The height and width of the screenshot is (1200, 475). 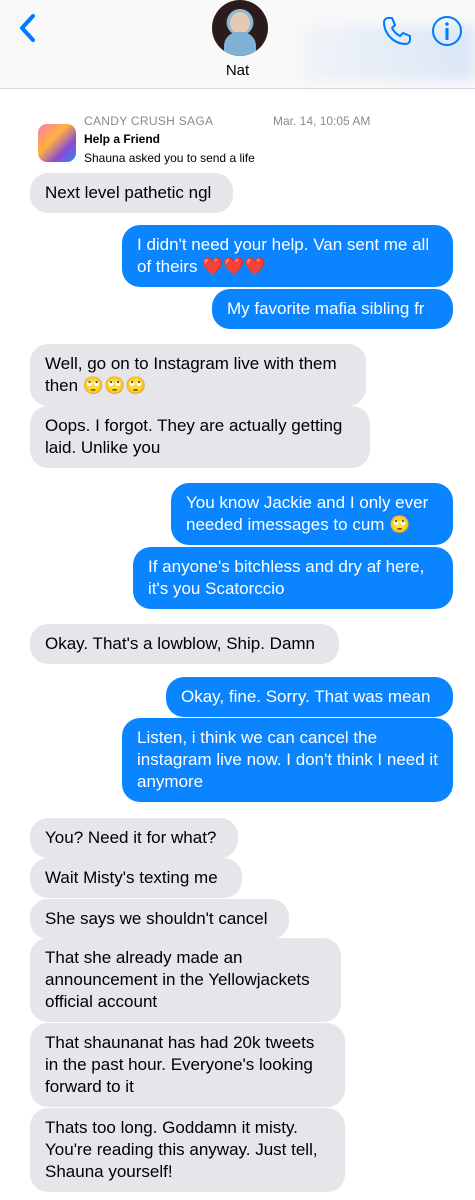 What do you see at coordinates (322, 121) in the screenshot?
I see `message-timestamp: Mar. 14, 10:05 AM` at bounding box center [322, 121].